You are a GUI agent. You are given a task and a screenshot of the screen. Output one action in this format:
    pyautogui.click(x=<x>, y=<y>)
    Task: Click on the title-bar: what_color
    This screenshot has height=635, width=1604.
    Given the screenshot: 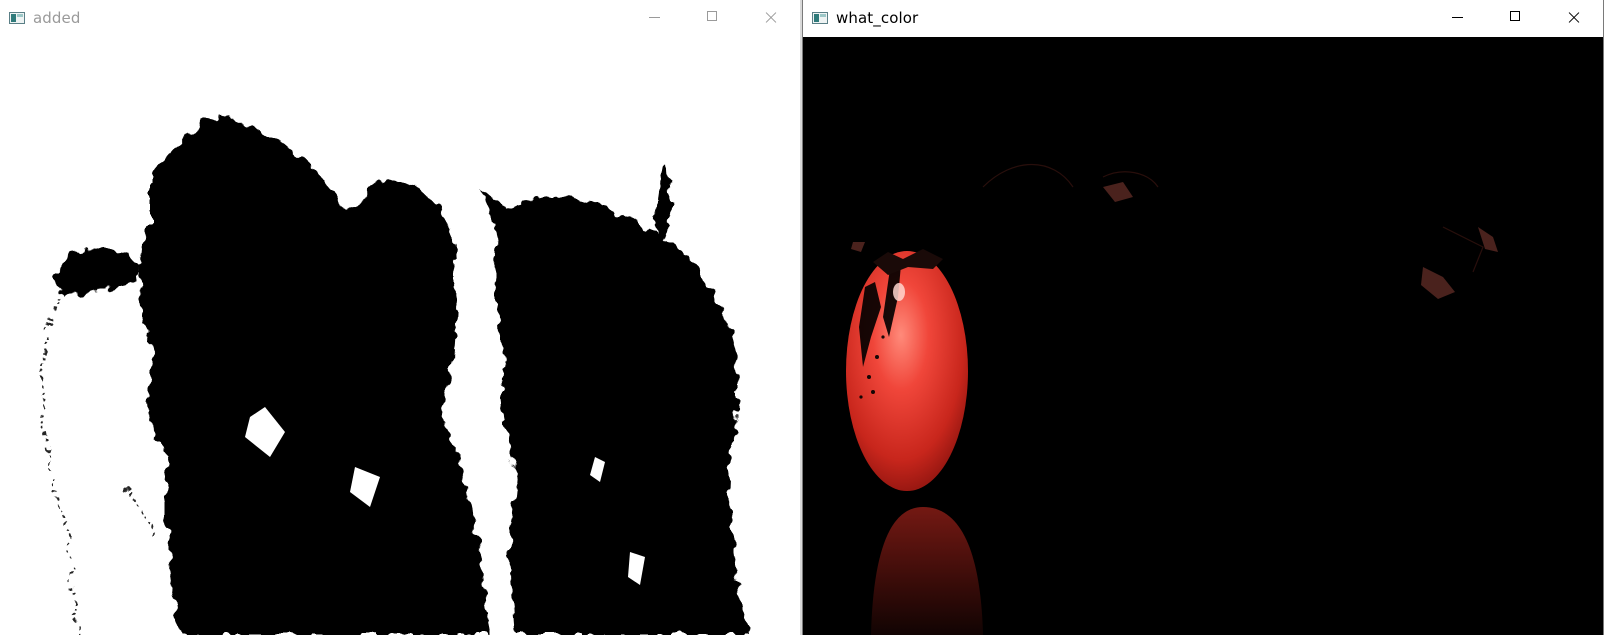 What is the action you would take?
    pyautogui.click(x=1203, y=17)
    